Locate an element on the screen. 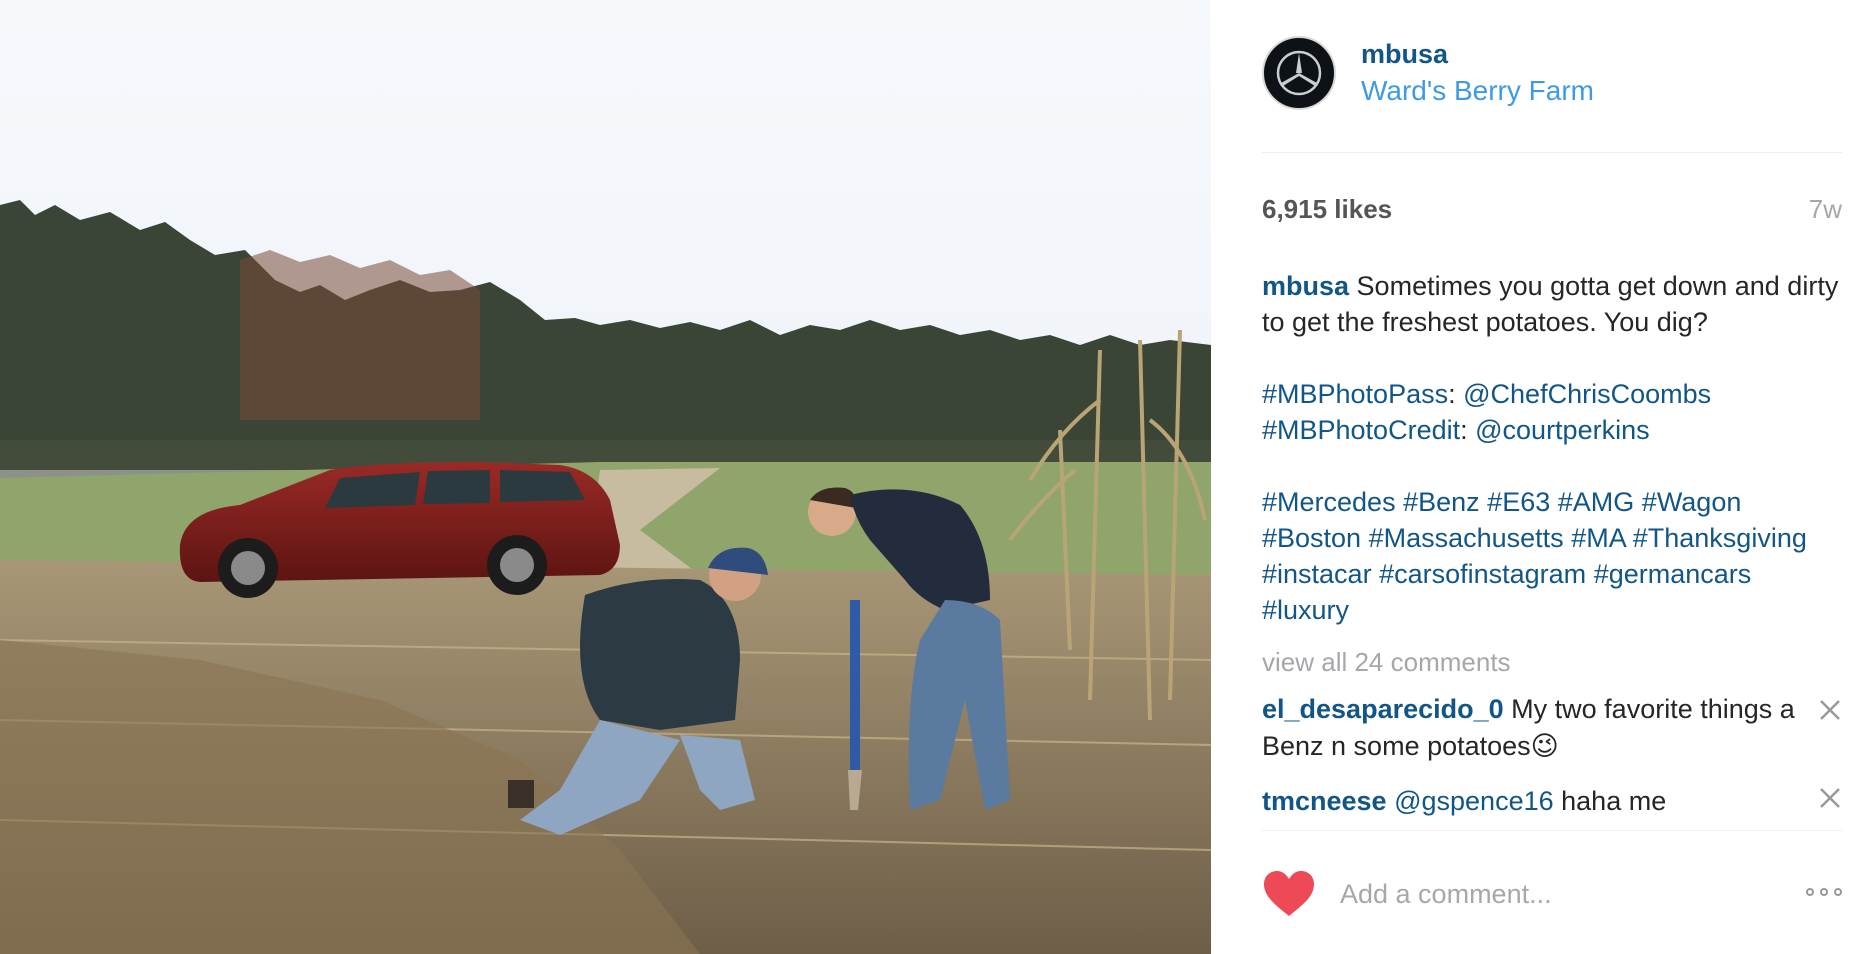 The height and width of the screenshot is (954, 1864). likes-count: 6,915 likes is located at coordinates (1327, 209).